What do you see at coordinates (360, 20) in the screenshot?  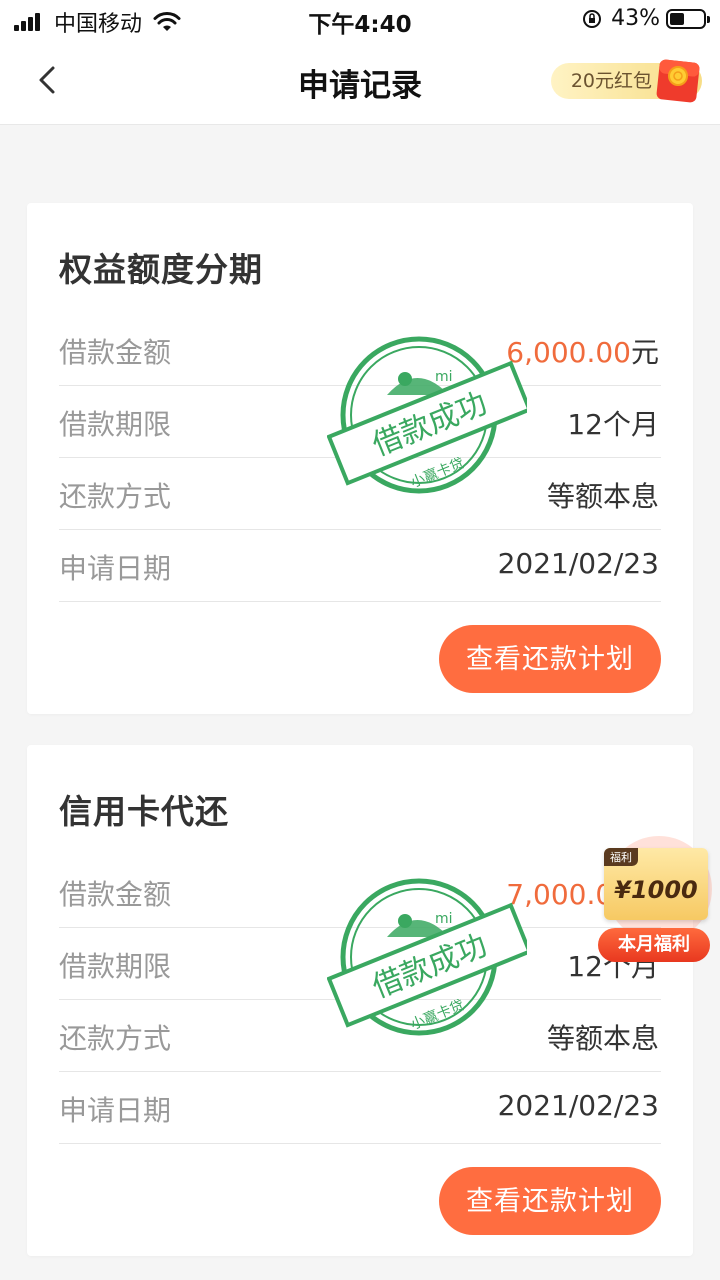 I see `status-bar: 中国移动 下午4:40 43%` at bounding box center [360, 20].